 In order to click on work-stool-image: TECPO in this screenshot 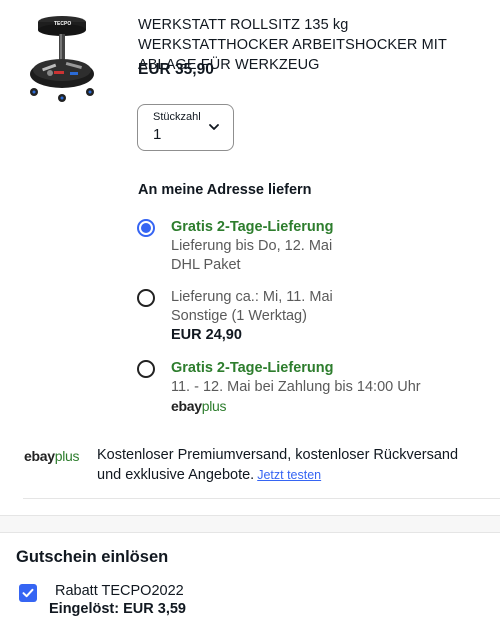, I will do `click(62, 59)`.